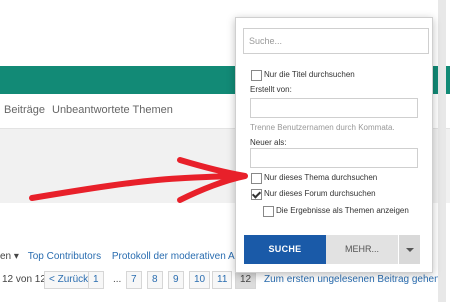 This screenshot has height=302, width=450. I want to click on as-threads-checkbox, so click(268, 211).